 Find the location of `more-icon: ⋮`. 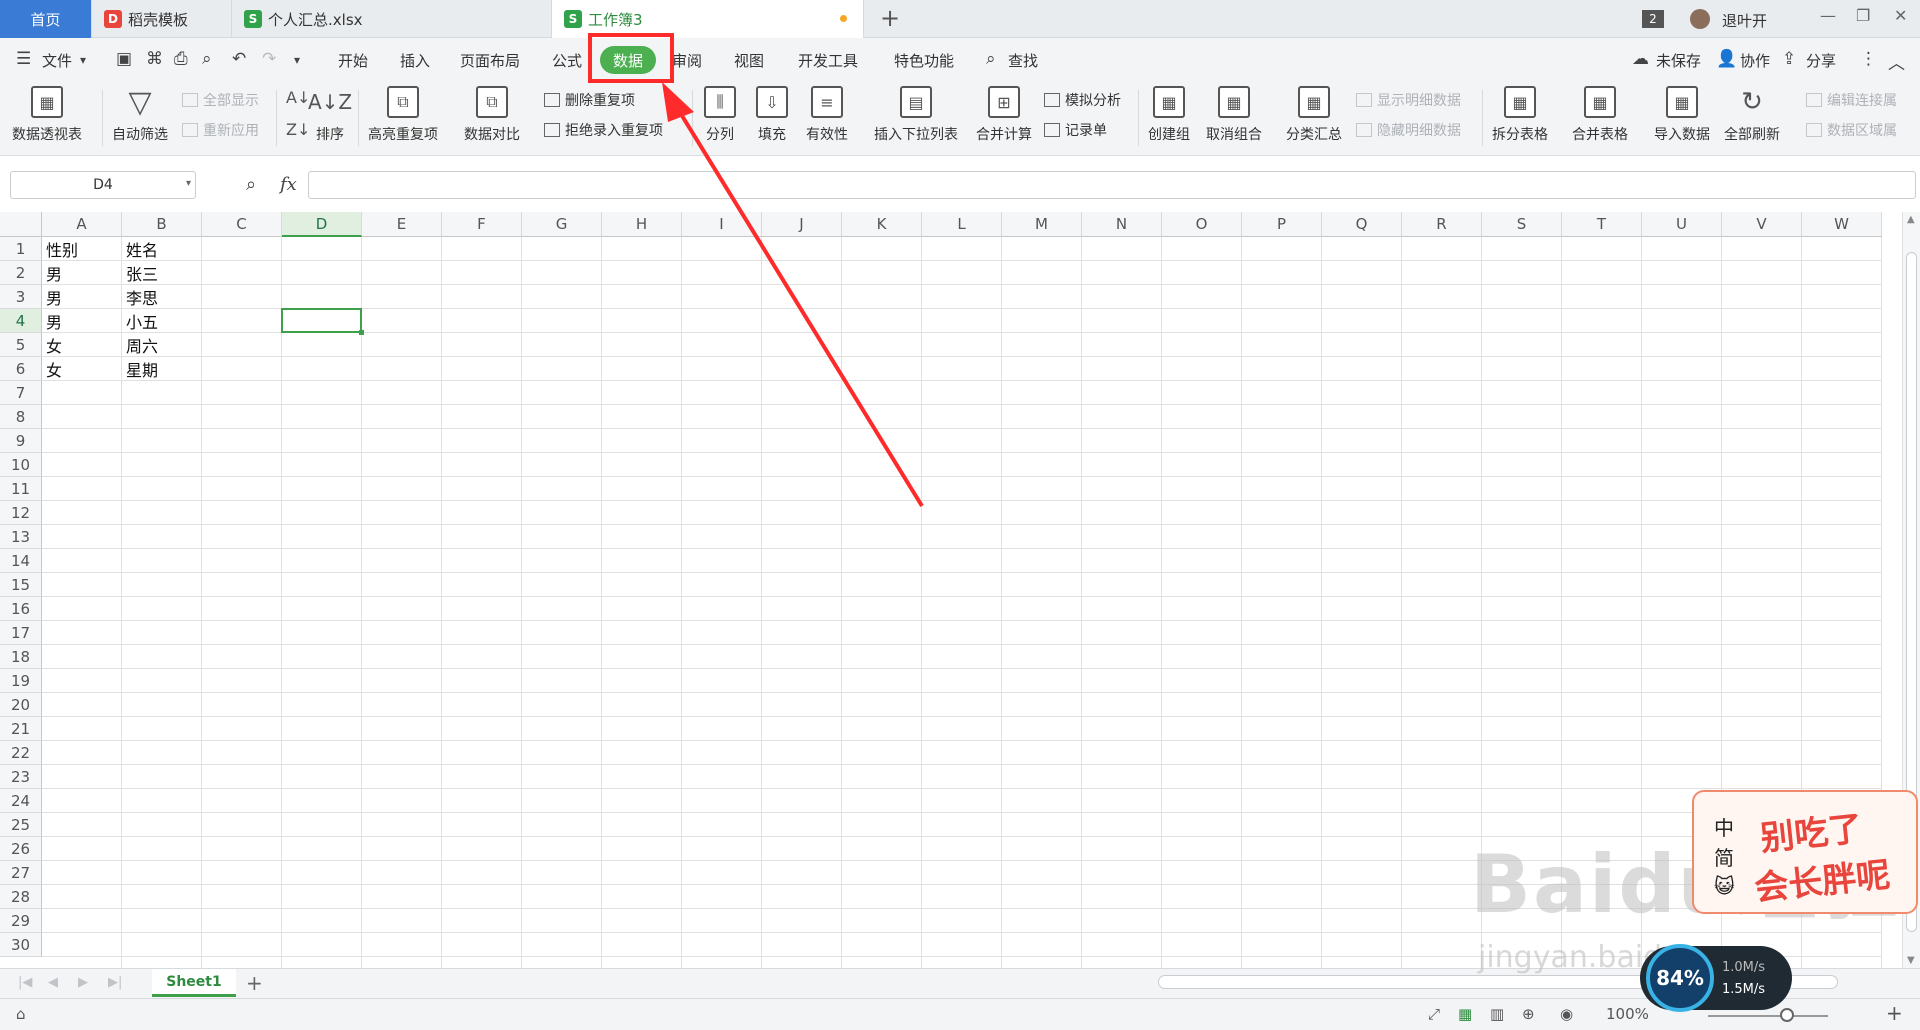

more-icon: ⋮ is located at coordinates (1868, 59).